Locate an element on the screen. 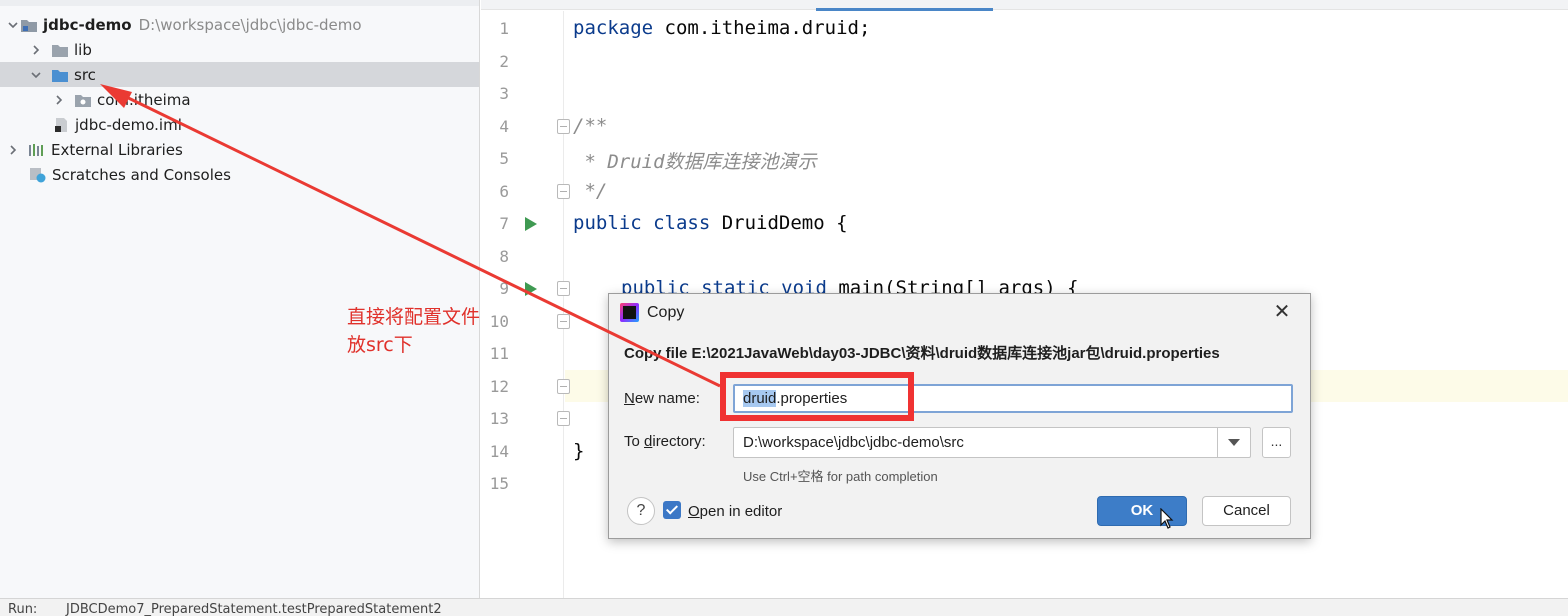 The width and height of the screenshot is (1568, 616). tree-item-label: src is located at coordinates (85, 74).